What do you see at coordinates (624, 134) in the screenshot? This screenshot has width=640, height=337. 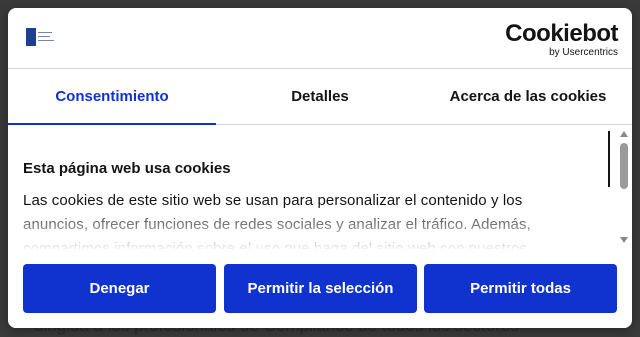 I see `scroll-up-icon` at bounding box center [624, 134].